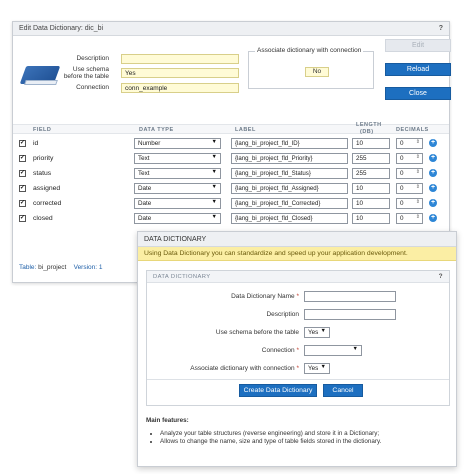 Image resolution: width=474 pixels, height=474 pixels. What do you see at coordinates (317, 332) in the screenshot?
I see `schema-select: Yes ▼` at bounding box center [317, 332].